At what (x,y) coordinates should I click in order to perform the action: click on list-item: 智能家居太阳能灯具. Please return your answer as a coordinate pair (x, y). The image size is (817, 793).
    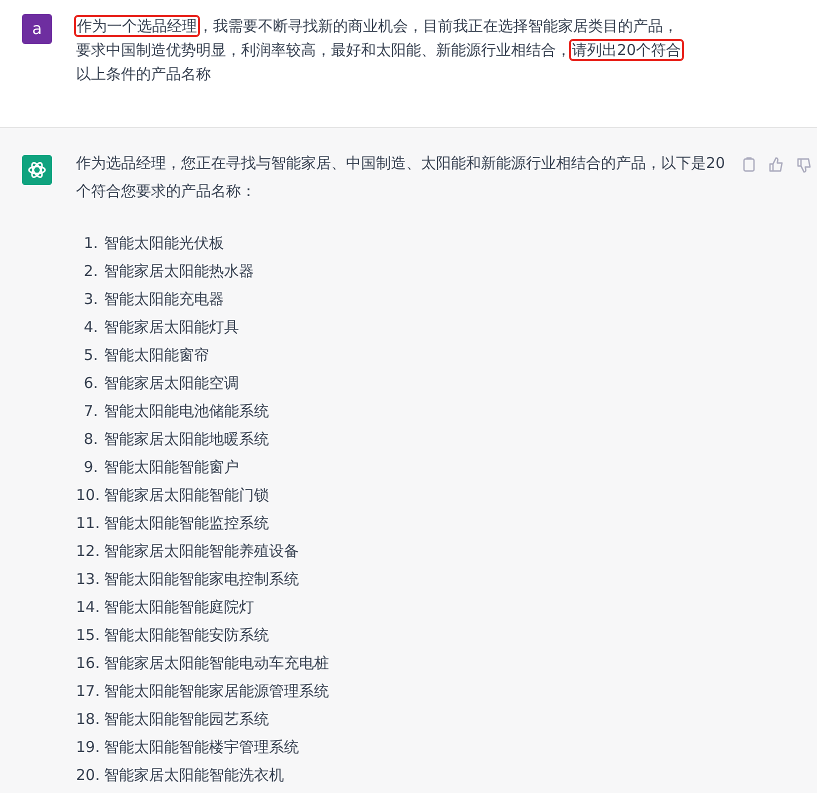
    Looking at the image, I should click on (171, 327).